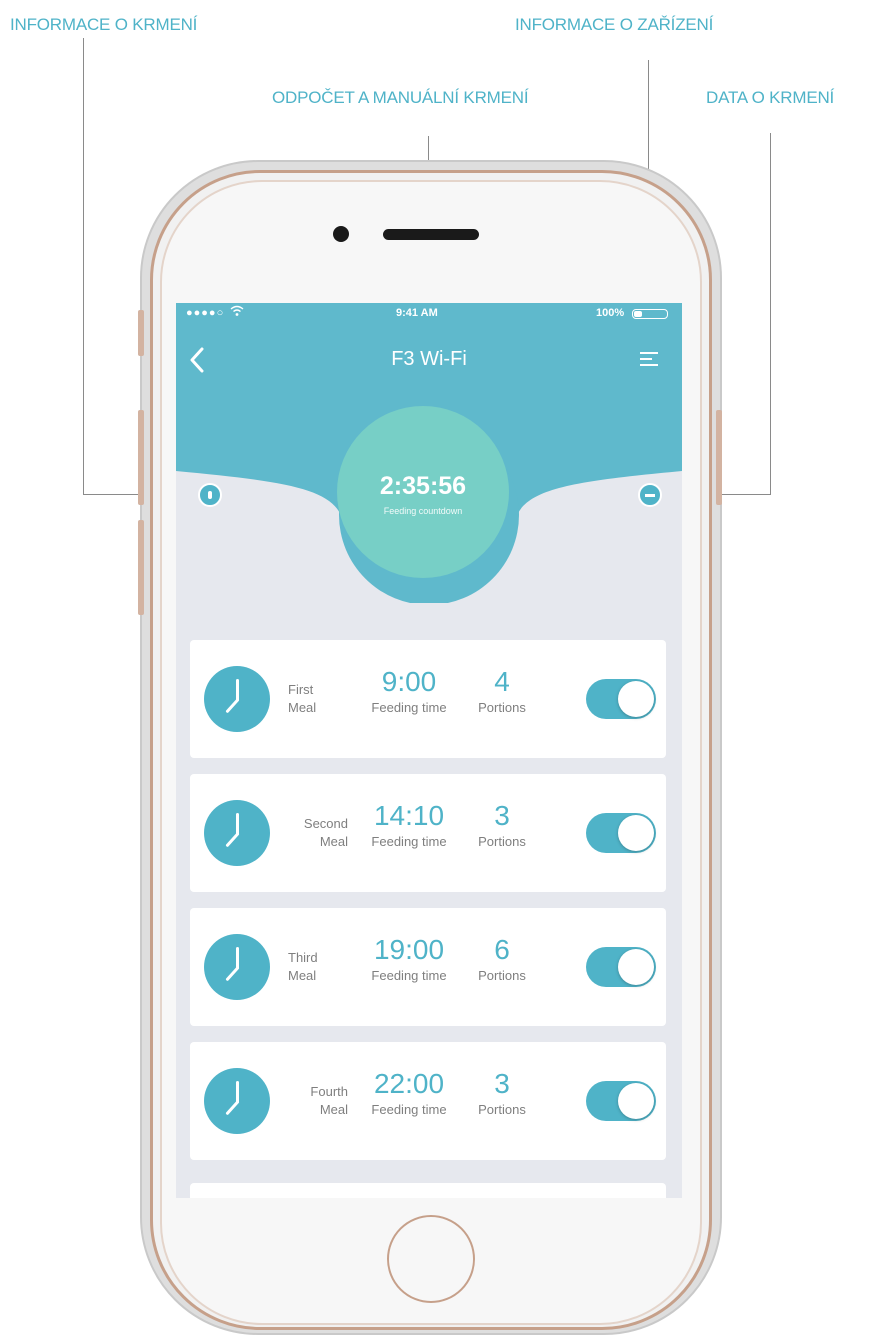 The height and width of the screenshot is (1342, 871). I want to click on status-bar: ●●●●○ 9:41 AM 100%, so click(429, 313).